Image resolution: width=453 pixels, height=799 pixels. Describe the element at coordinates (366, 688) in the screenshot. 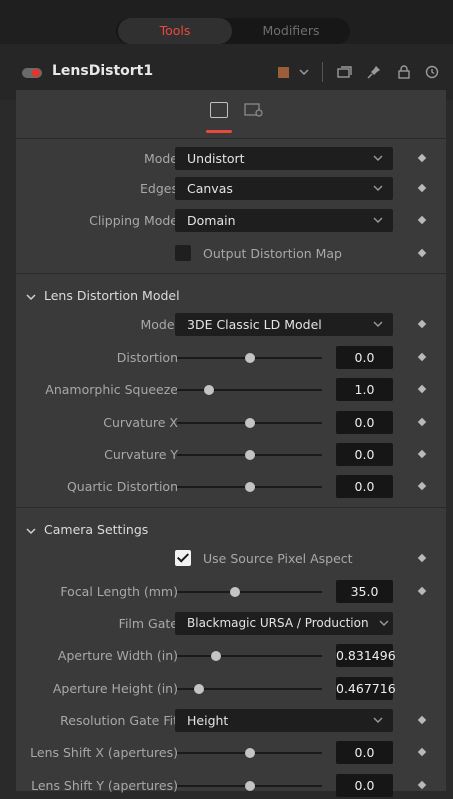

I see `aperture-height-input: 0.467716` at that location.